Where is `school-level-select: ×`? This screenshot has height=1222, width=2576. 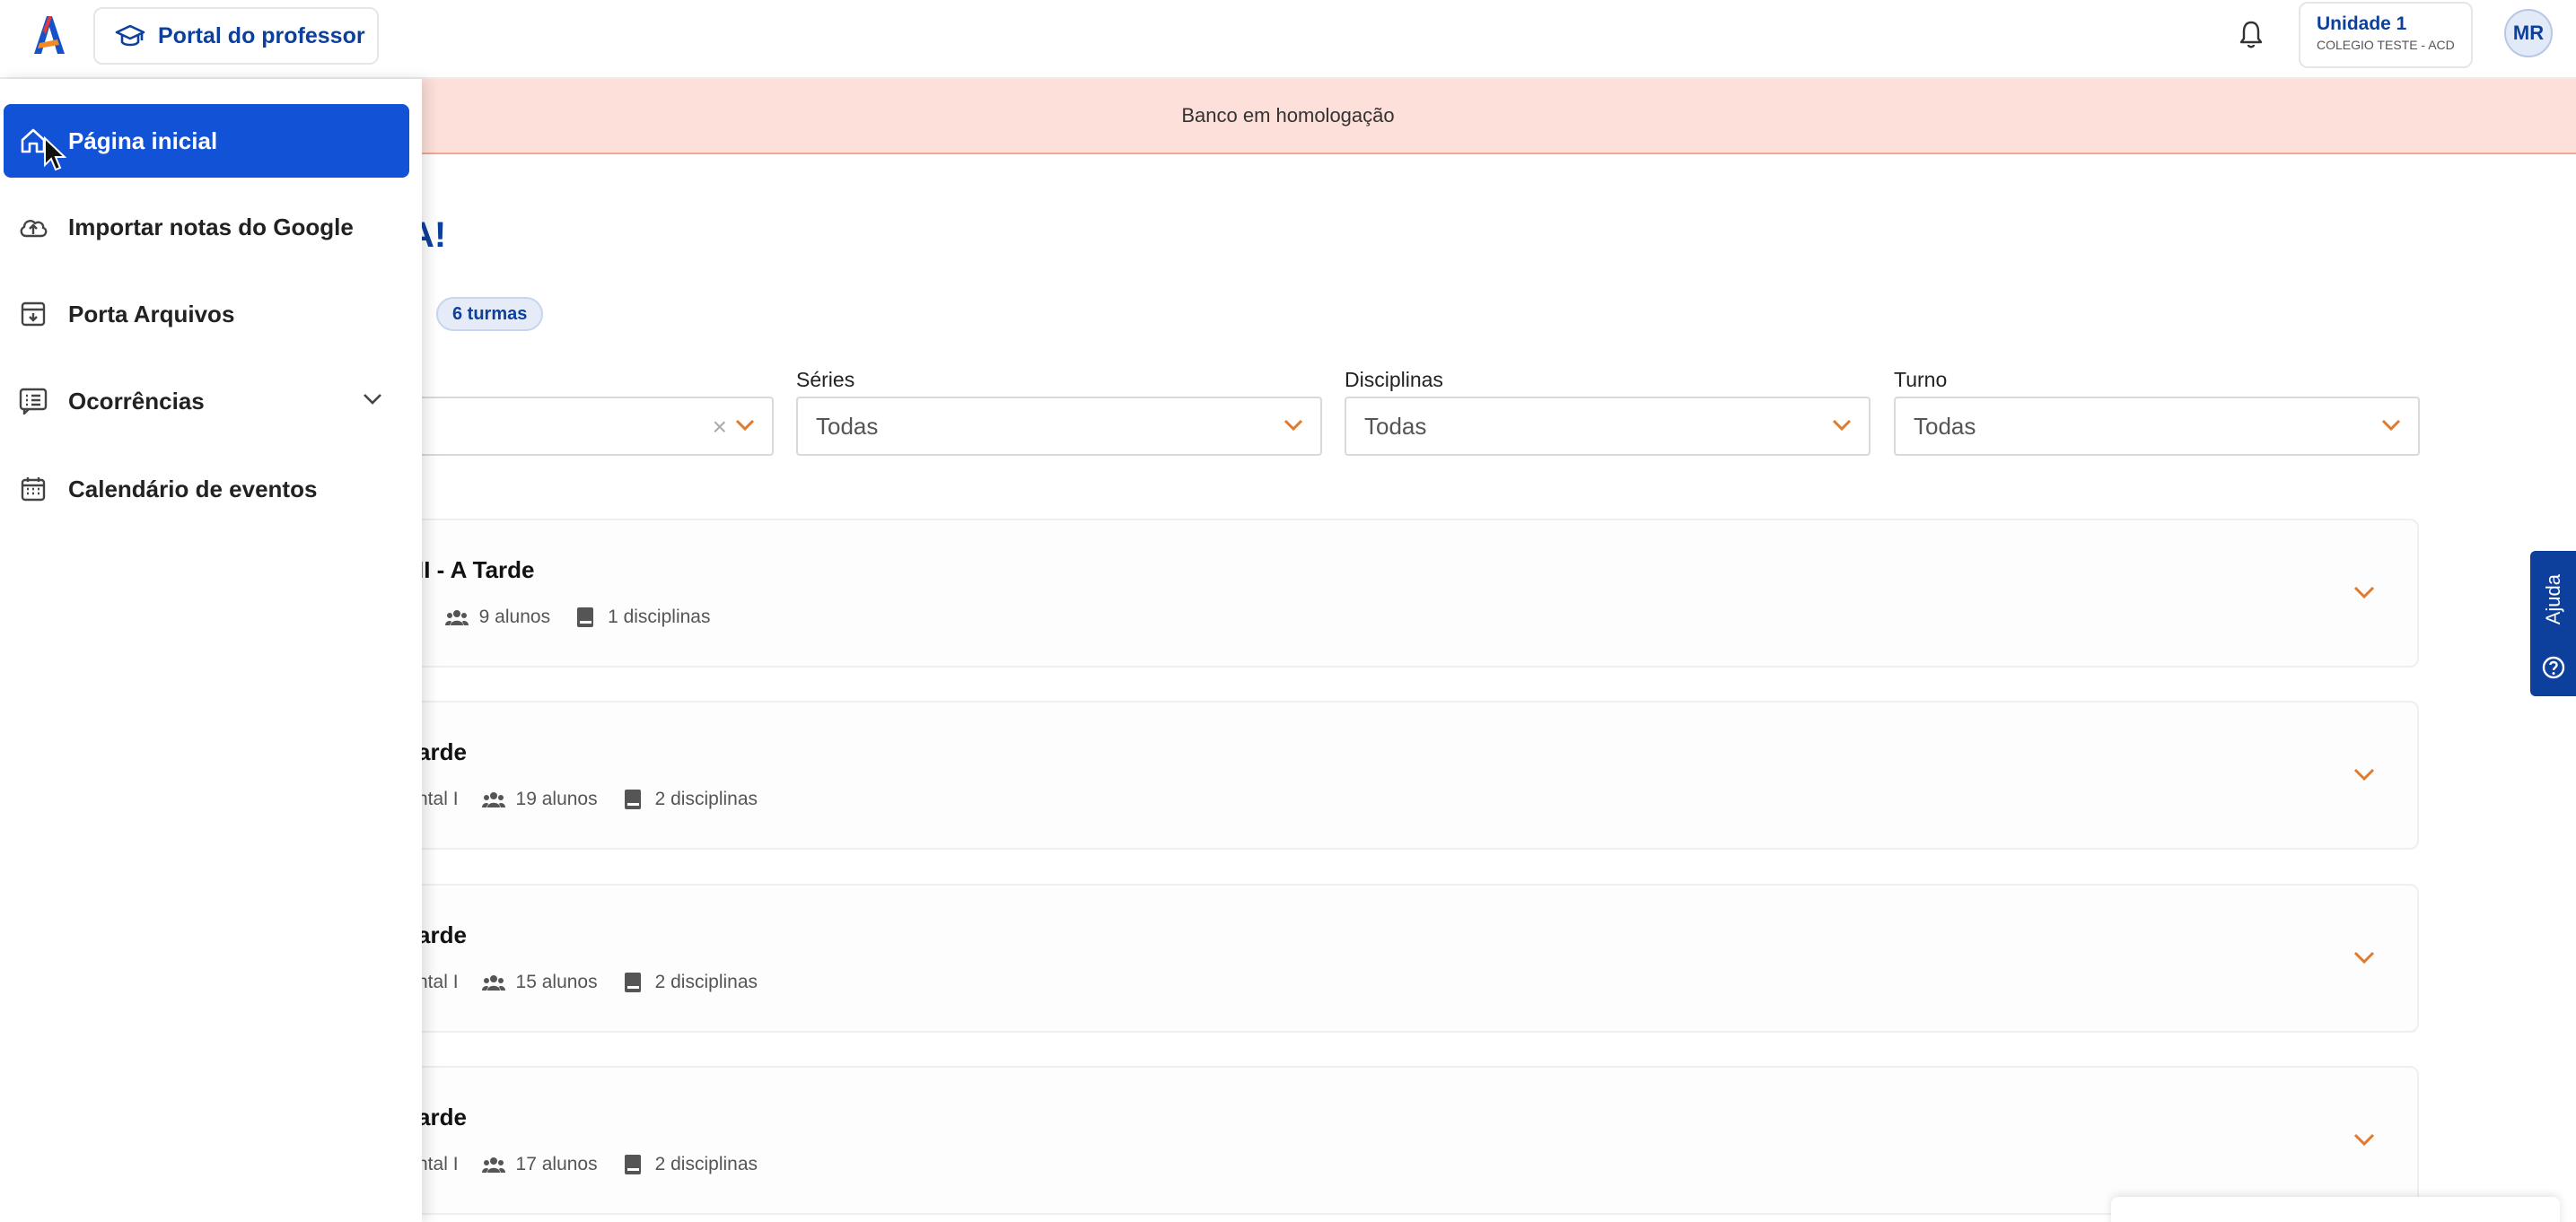 school-level-select: × is located at coordinates (591, 426).